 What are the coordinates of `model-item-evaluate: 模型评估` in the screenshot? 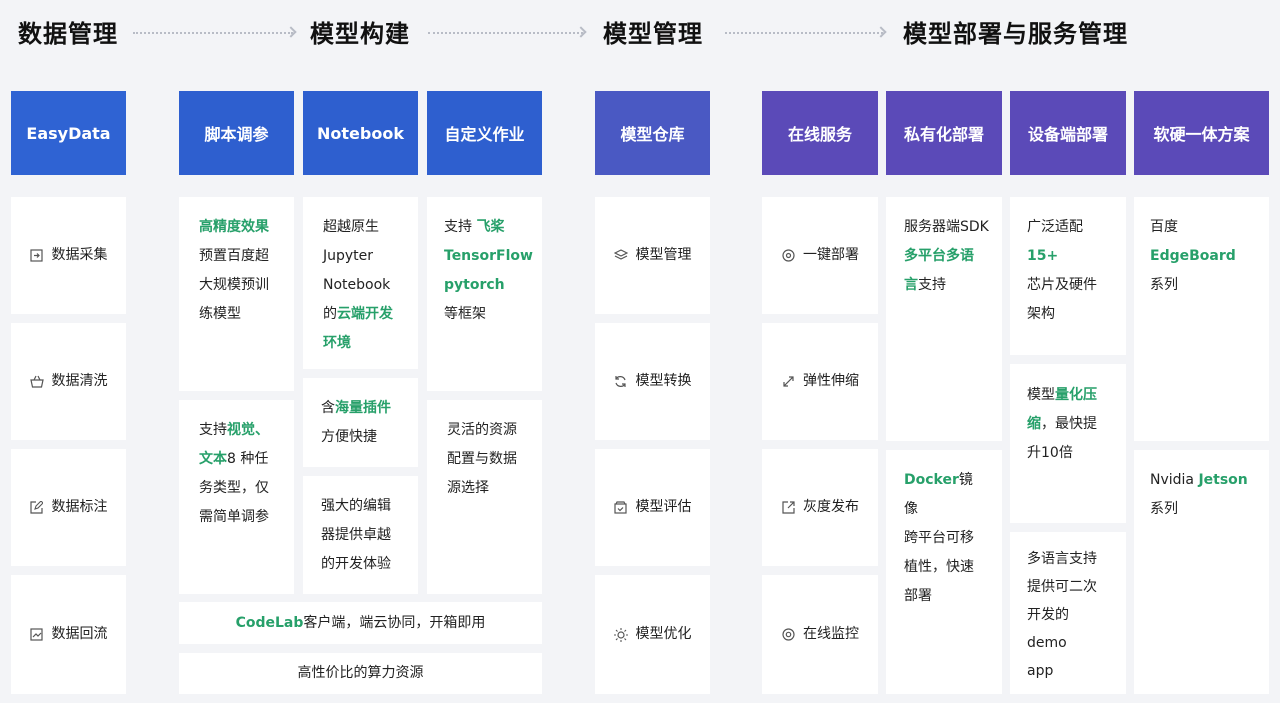 It's located at (652, 507).